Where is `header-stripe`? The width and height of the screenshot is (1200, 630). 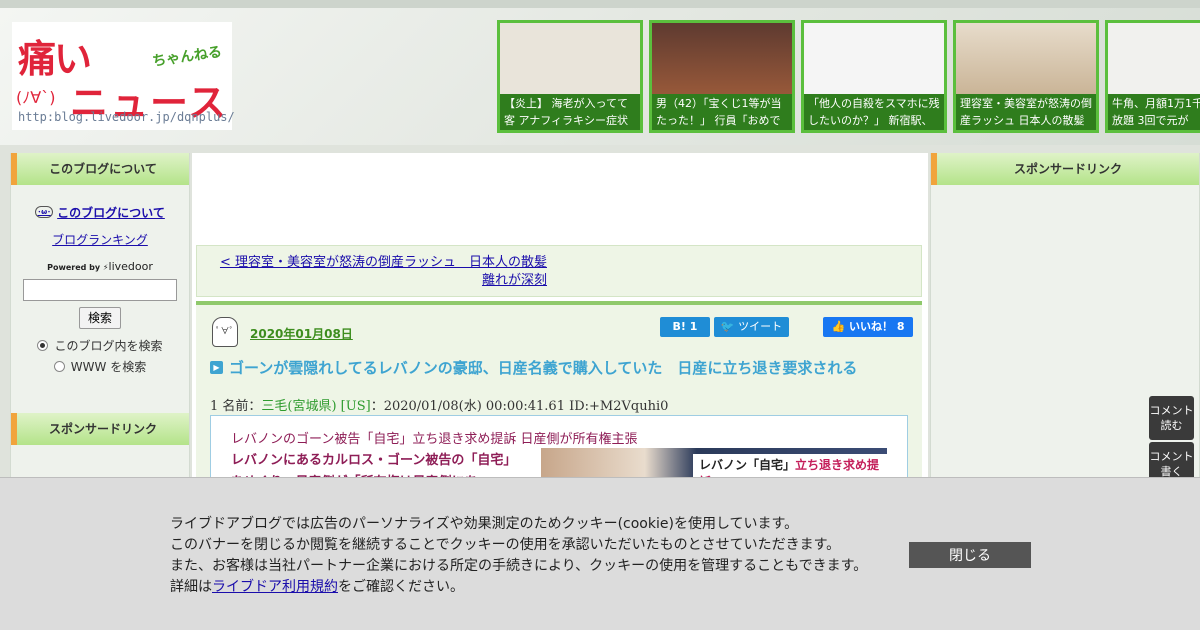
header-stripe is located at coordinates (600, 4).